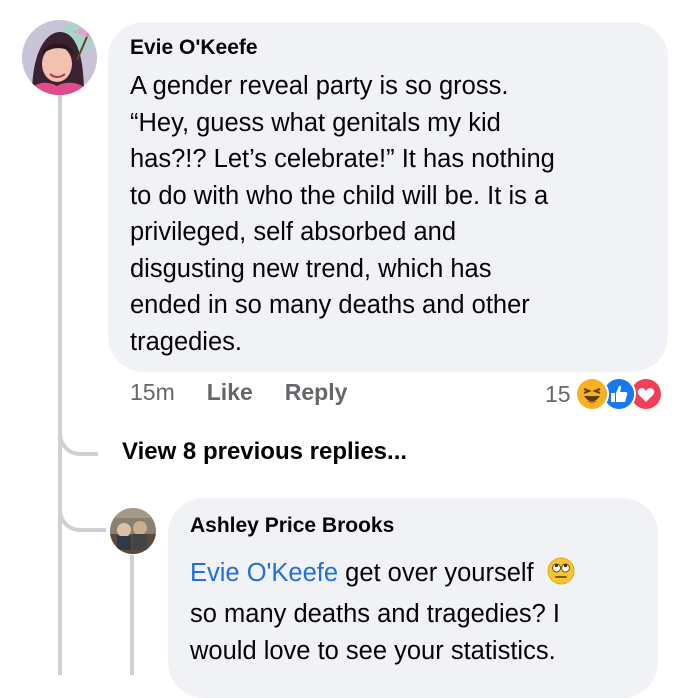 This screenshot has width=690, height=698. What do you see at coordinates (59, 57) in the screenshot?
I see `avatar-evie` at bounding box center [59, 57].